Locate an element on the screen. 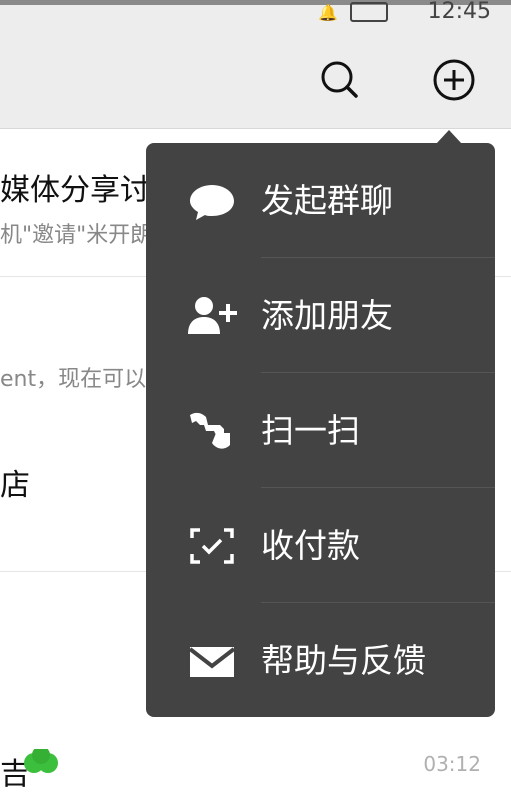  battery-icon is located at coordinates (369, 12).